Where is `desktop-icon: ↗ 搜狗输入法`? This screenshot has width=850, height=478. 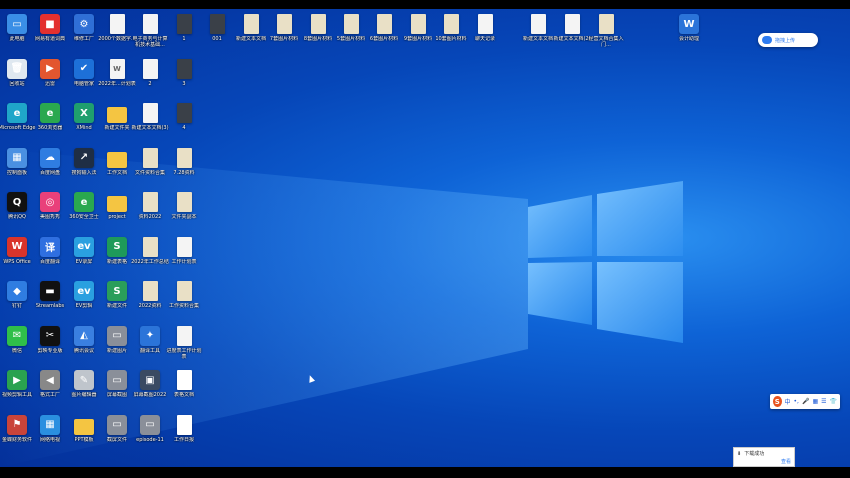 desktop-icon: ↗ 搜狗输入法 is located at coordinates (84, 170).